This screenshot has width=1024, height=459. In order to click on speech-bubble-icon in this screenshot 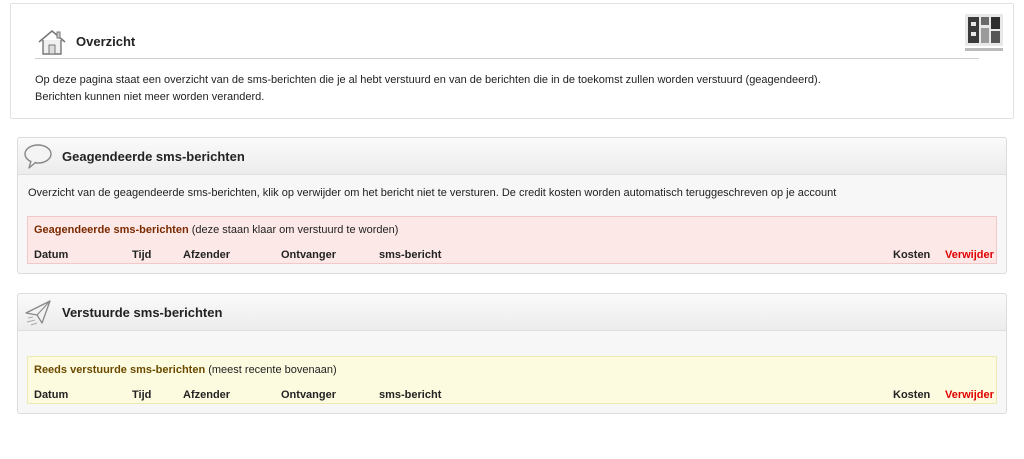, I will do `click(38, 156)`.